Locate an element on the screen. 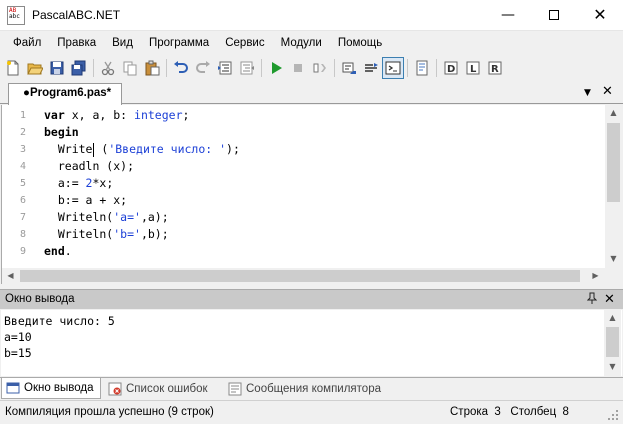 This screenshot has height=424, width=623. copy-icon is located at coordinates (130, 68).